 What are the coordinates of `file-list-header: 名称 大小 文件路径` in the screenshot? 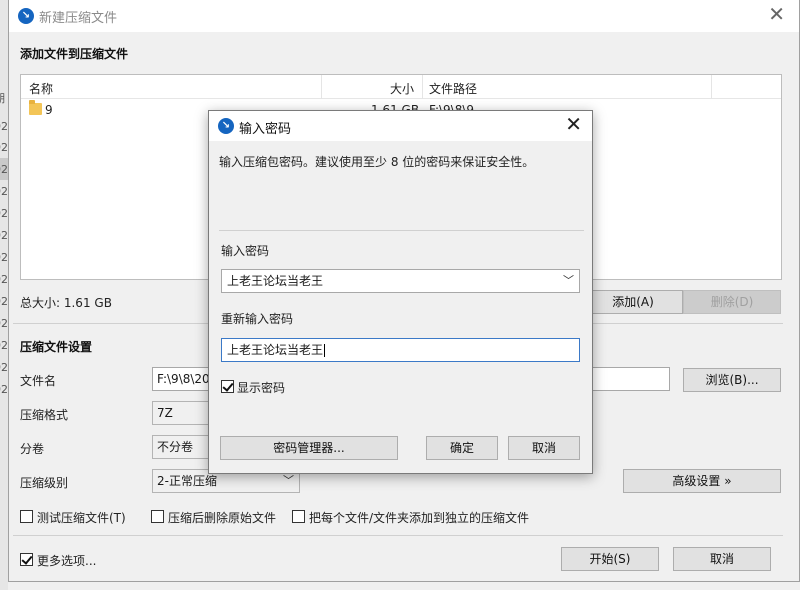 It's located at (401, 87).